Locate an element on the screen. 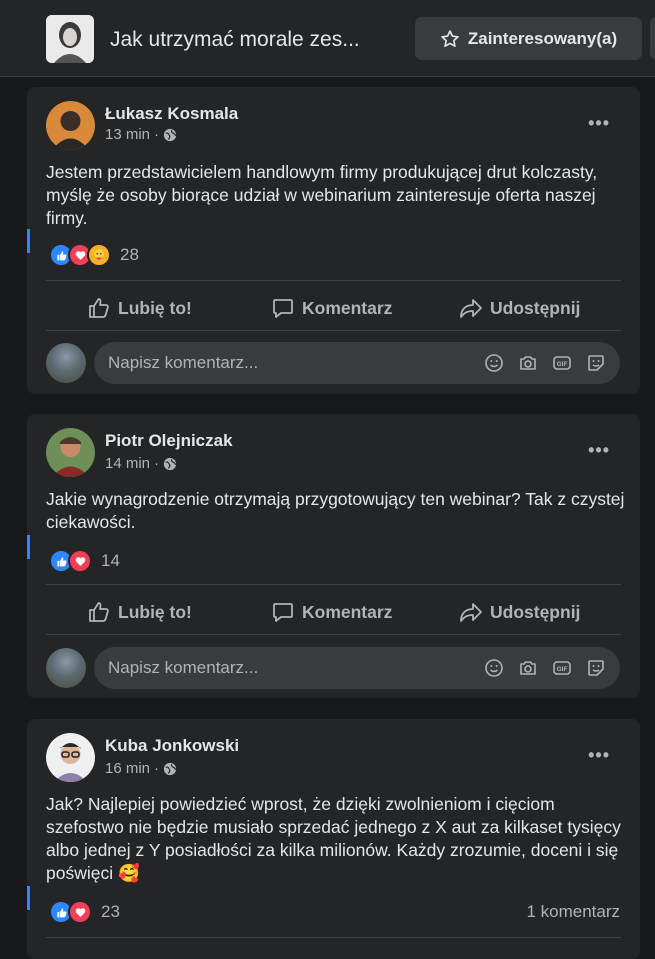 This screenshot has width=655, height=959. interested-button: Zainteresowany(a) is located at coordinates (528, 38).